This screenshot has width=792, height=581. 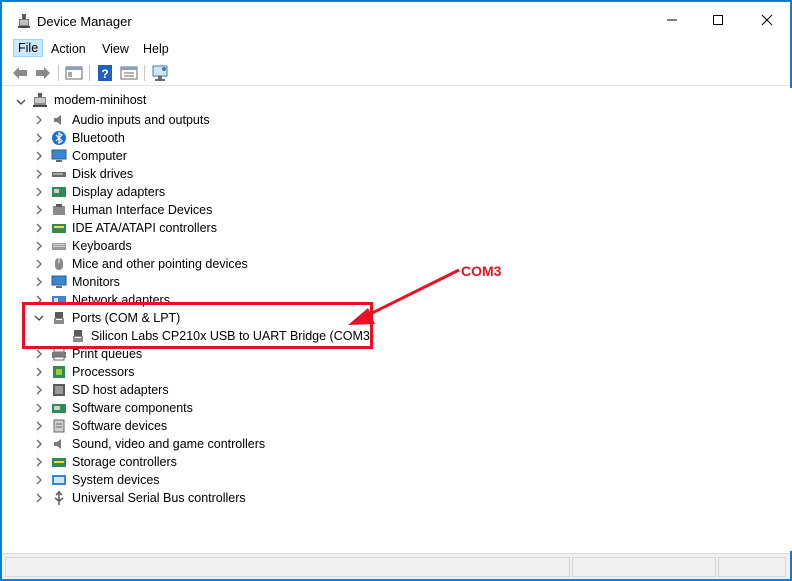 I want to click on tree-category-label: Keyboards, so click(x=102, y=246).